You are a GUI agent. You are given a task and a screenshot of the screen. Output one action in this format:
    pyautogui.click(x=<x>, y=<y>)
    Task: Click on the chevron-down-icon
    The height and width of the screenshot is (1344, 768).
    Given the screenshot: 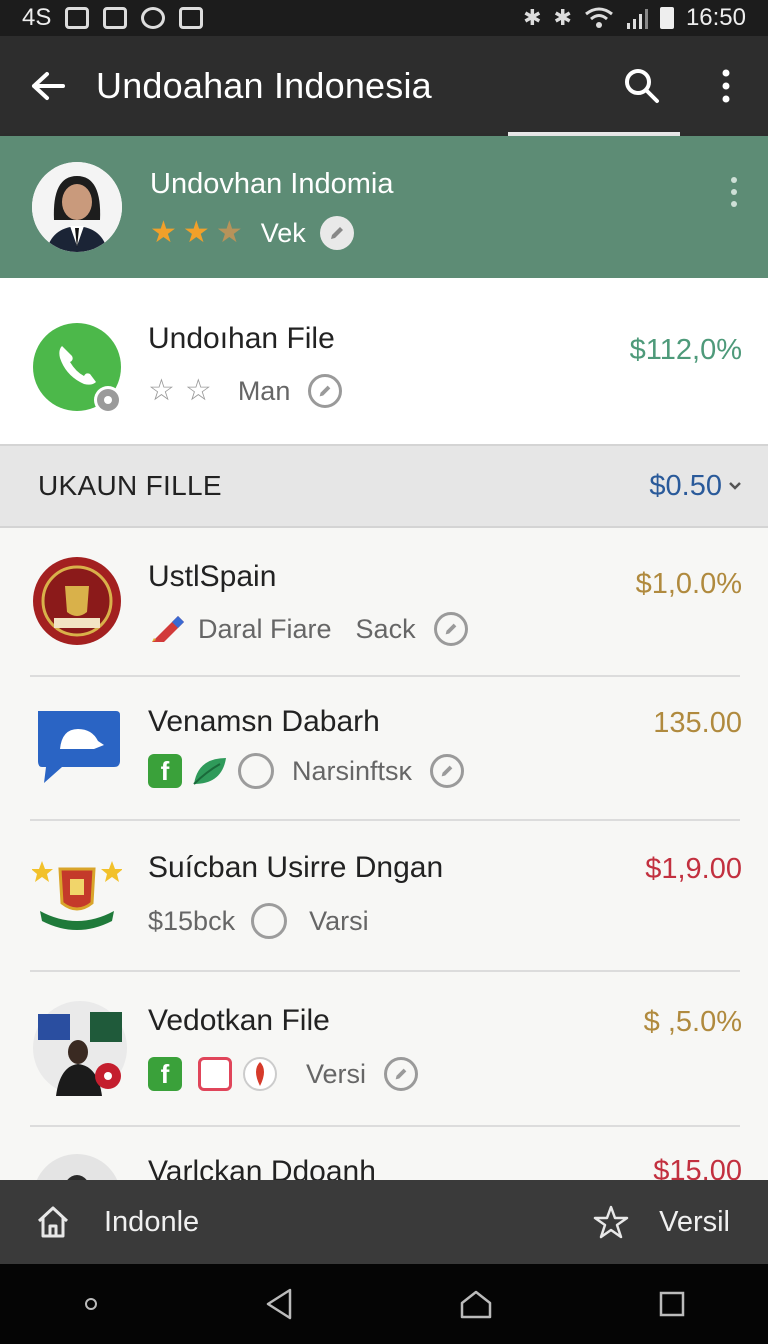 What is the action you would take?
    pyautogui.click(x=735, y=486)
    